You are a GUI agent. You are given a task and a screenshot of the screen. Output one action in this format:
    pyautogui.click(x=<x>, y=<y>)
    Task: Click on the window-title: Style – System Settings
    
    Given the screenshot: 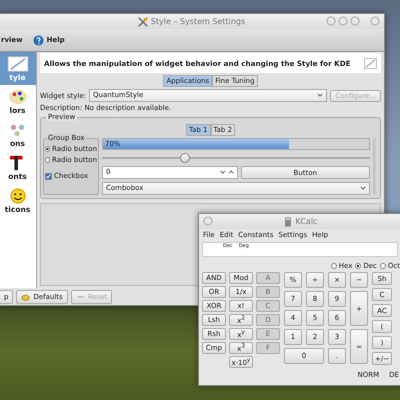 What is the action you would take?
    pyautogui.click(x=198, y=21)
    